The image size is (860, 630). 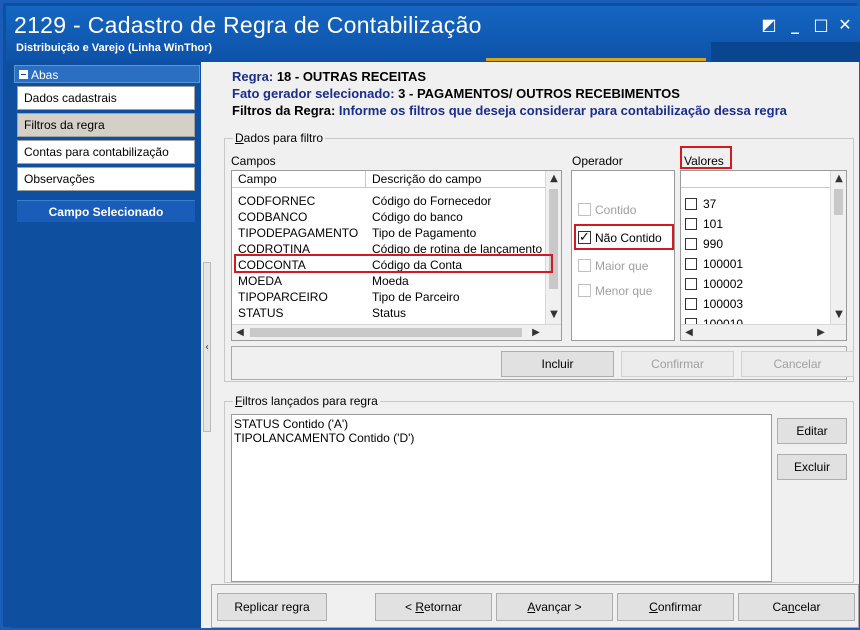 What do you see at coordinates (769, 25) in the screenshot?
I see `restore-icon: ◩` at bounding box center [769, 25].